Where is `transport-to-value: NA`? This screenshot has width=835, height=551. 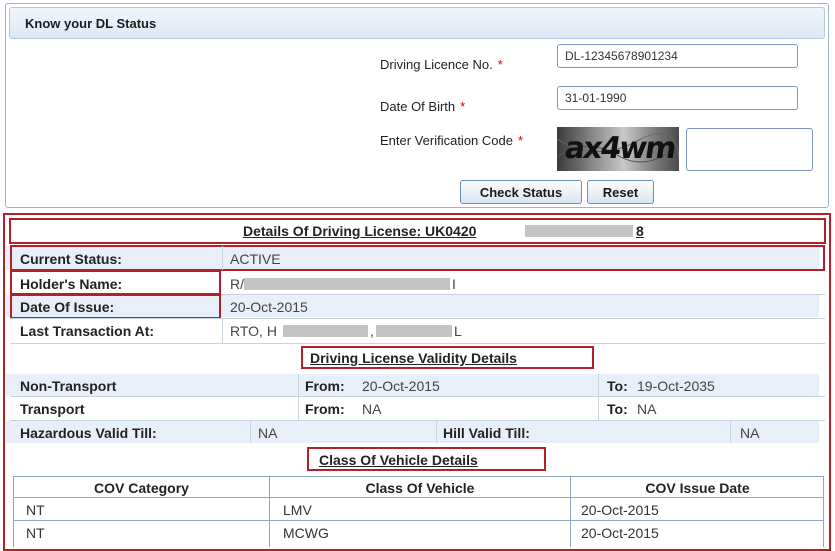 transport-to-value: NA is located at coordinates (647, 409).